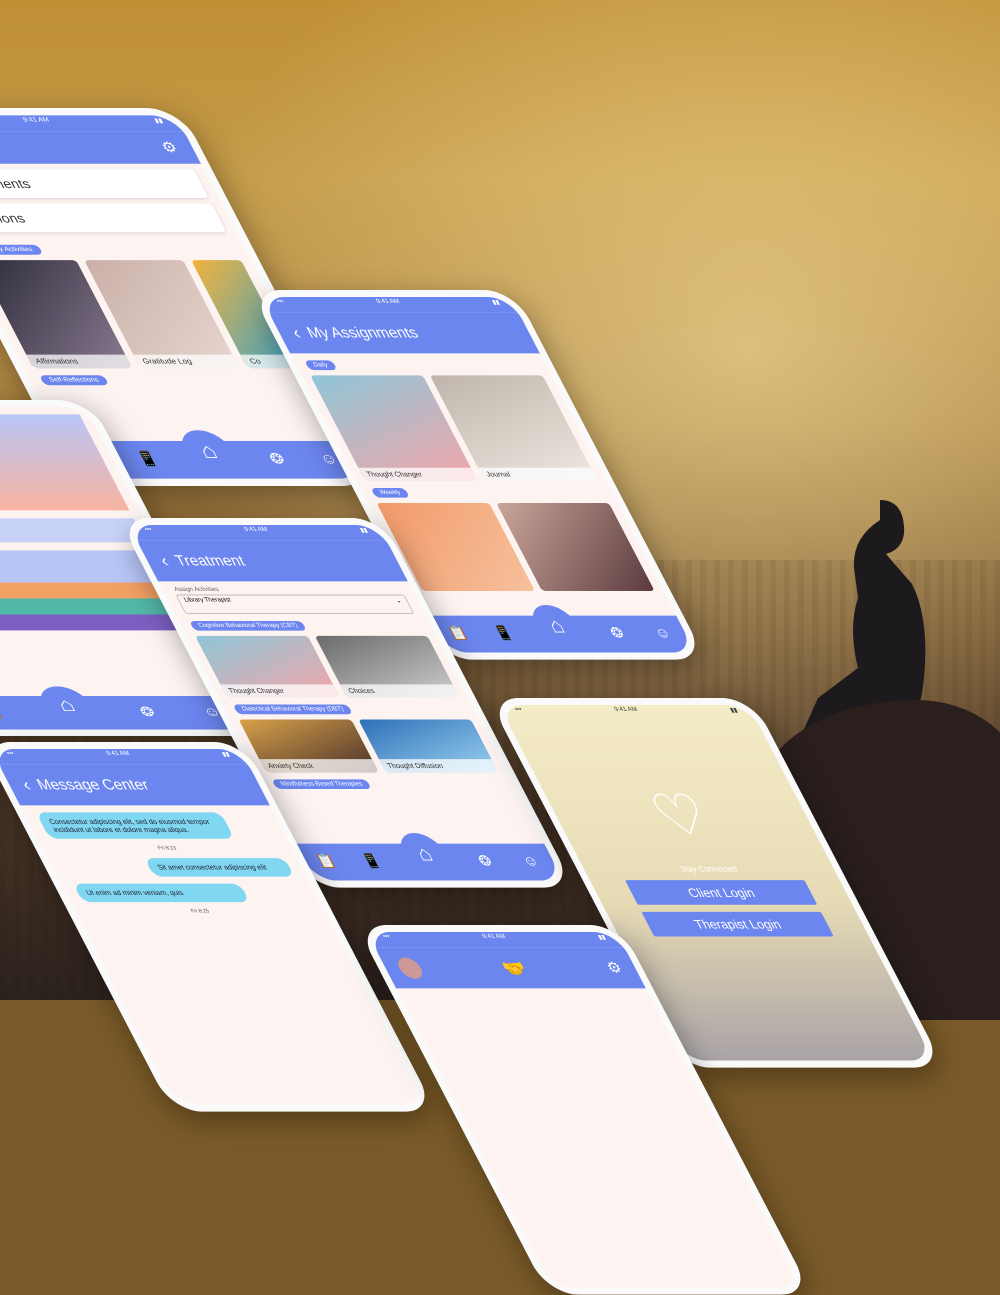 This screenshot has width=1000, height=1295. What do you see at coordinates (390, 493) in the screenshot?
I see `weekly-section-label: Weekly` at bounding box center [390, 493].